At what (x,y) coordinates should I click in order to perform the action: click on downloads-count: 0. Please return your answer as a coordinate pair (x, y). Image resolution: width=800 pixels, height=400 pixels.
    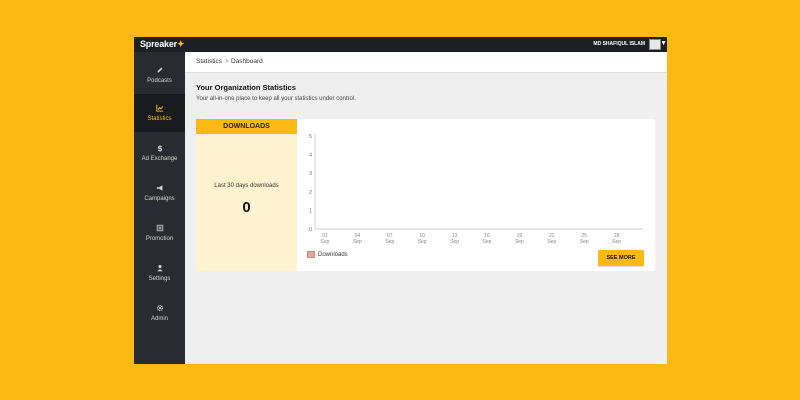
    Looking at the image, I should click on (246, 207).